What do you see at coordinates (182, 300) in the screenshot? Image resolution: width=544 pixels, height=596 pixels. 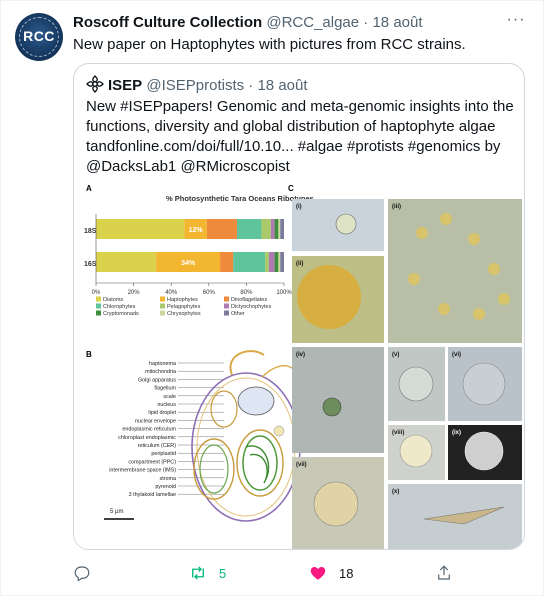 I see `legend-label: Haptophytes` at bounding box center [182, 300].